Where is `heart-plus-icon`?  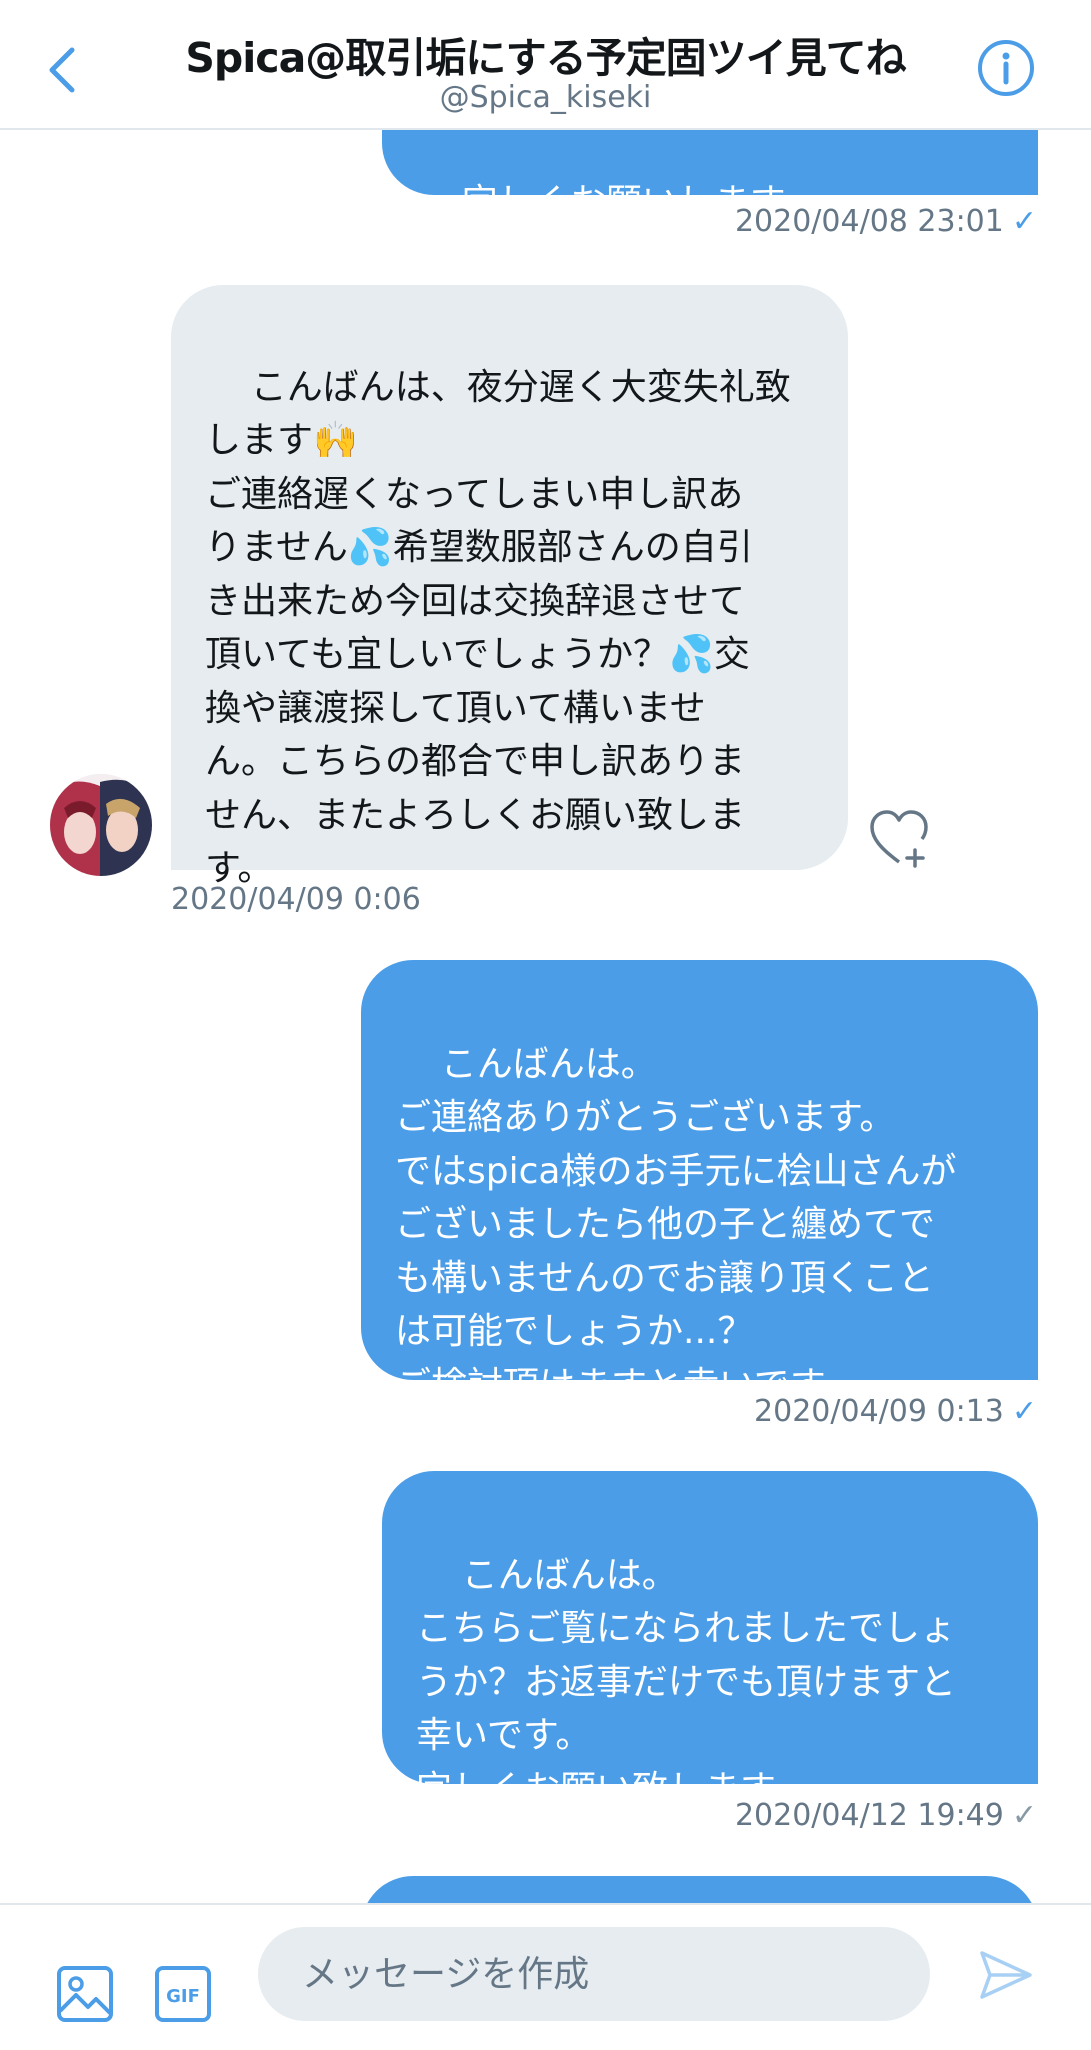 heart-plus-icon is located at coordinates (899, 839).